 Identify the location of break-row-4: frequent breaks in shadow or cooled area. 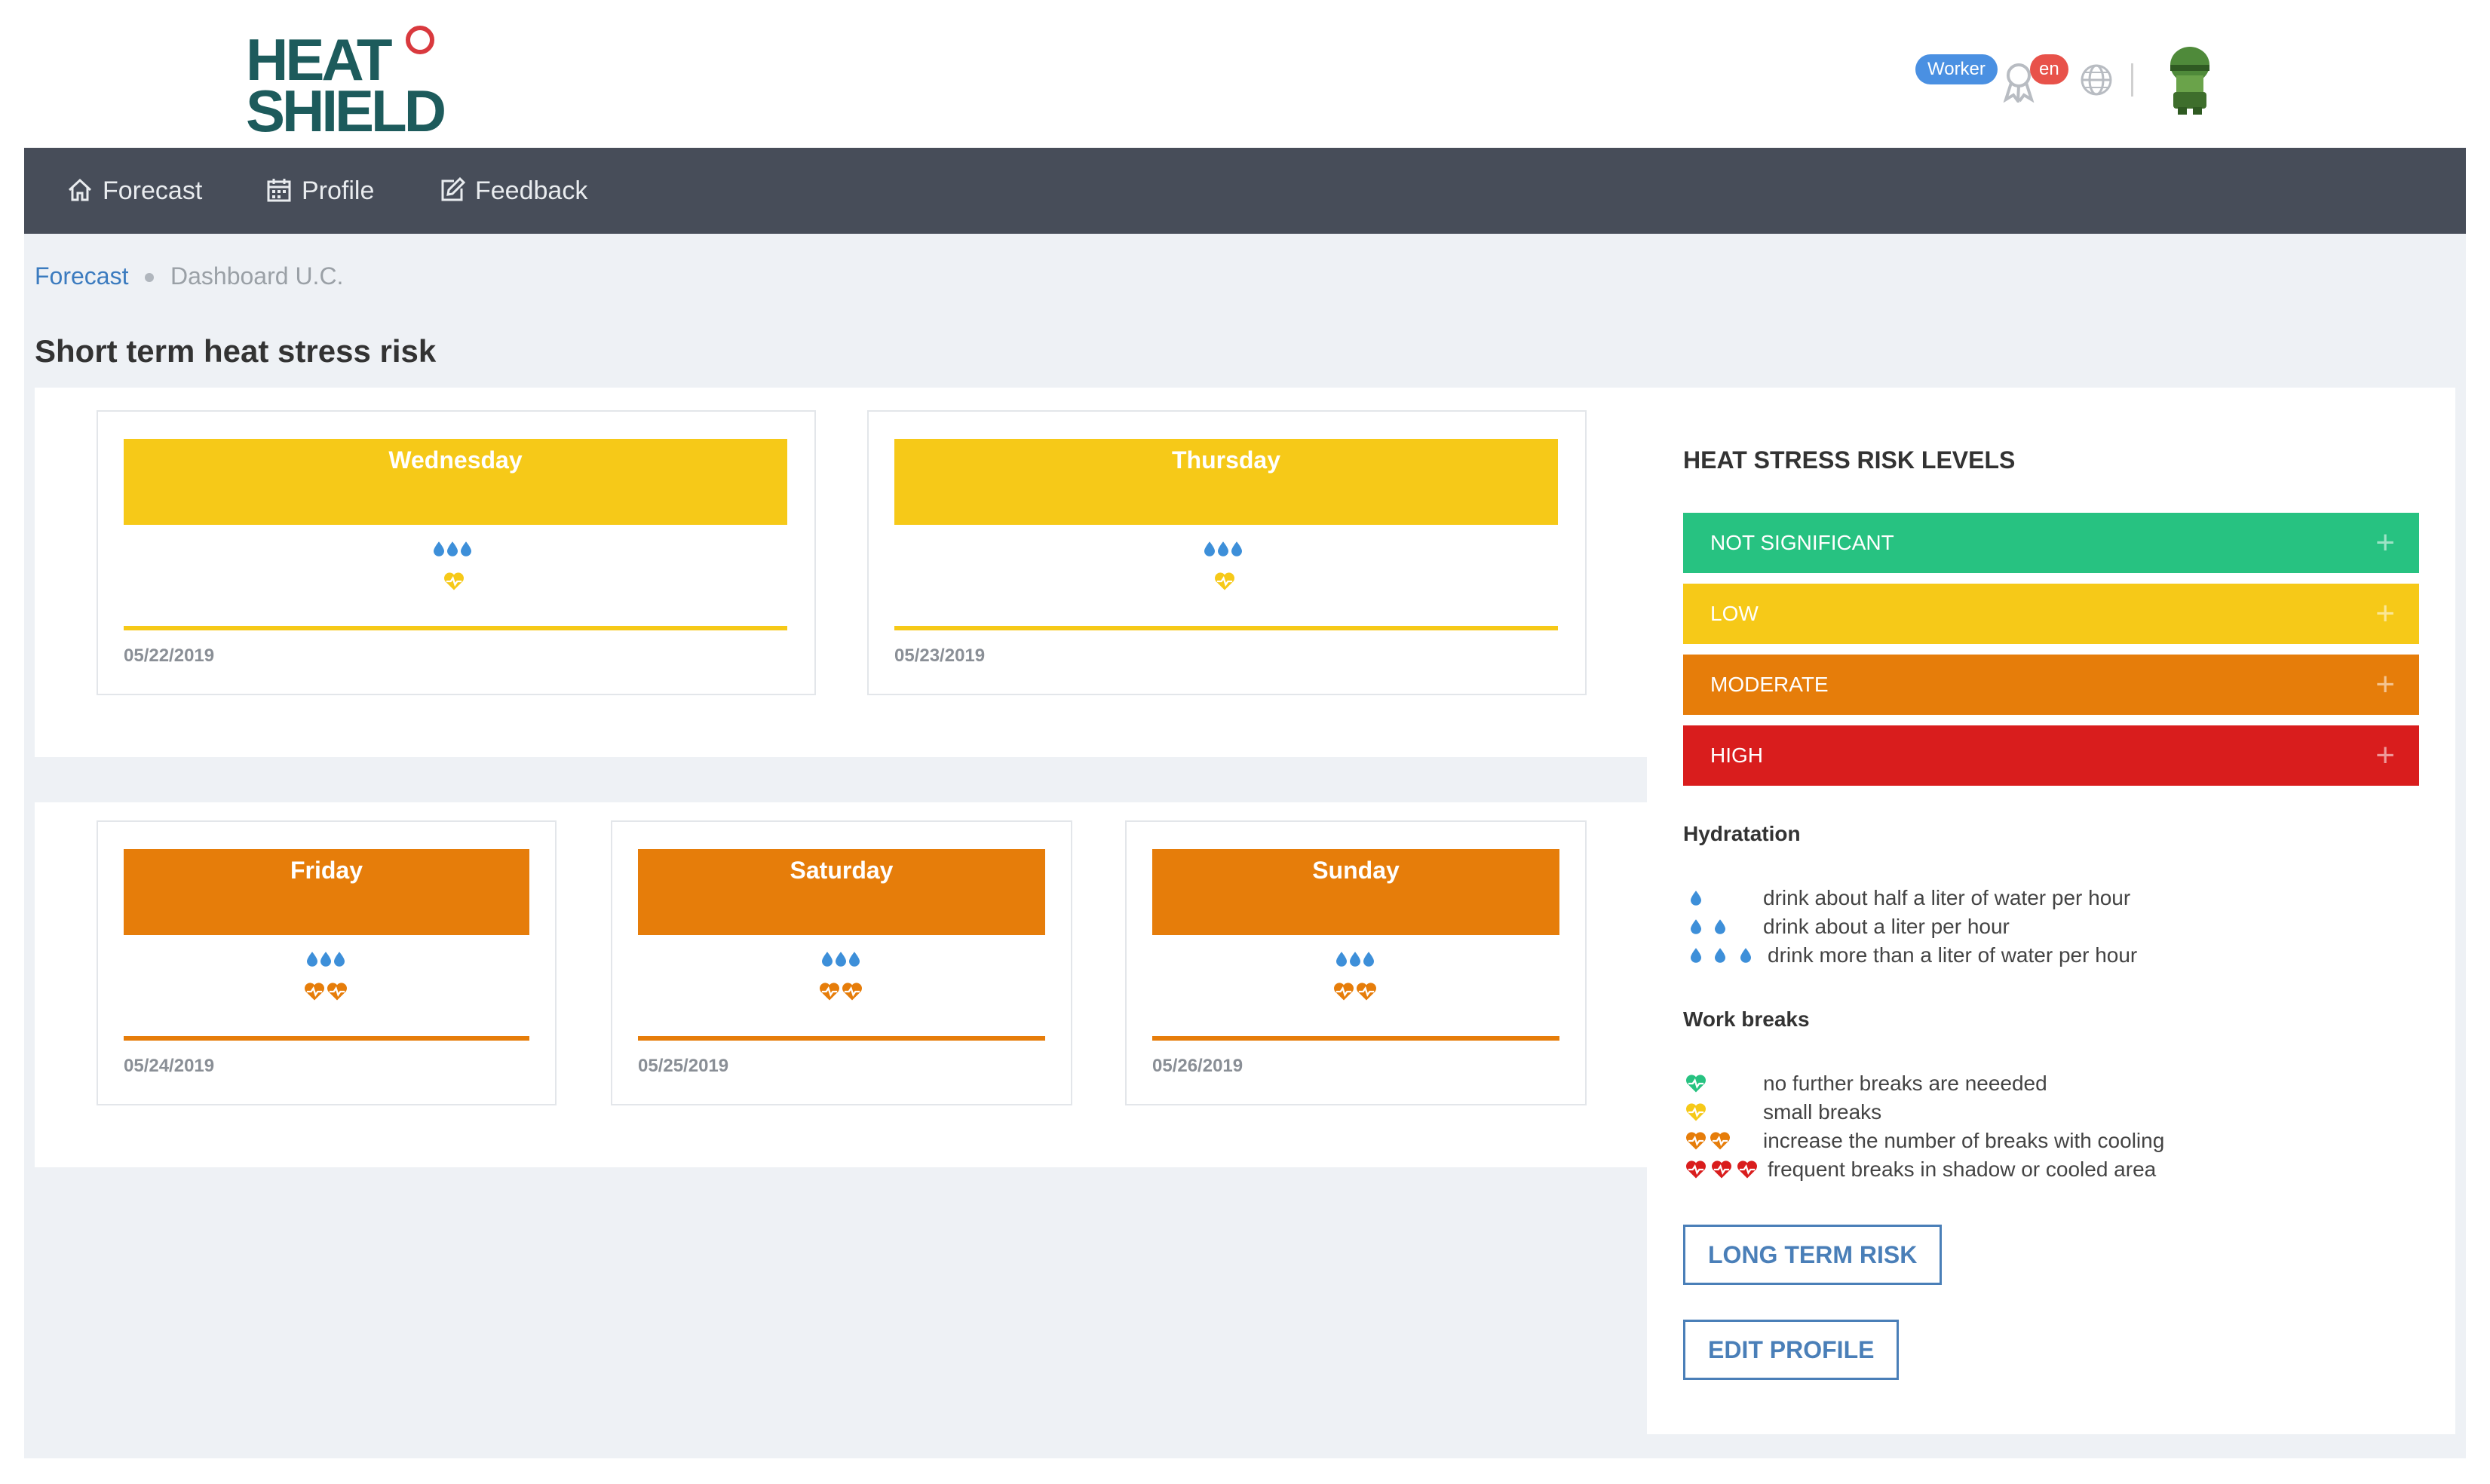
(2022, 1169).